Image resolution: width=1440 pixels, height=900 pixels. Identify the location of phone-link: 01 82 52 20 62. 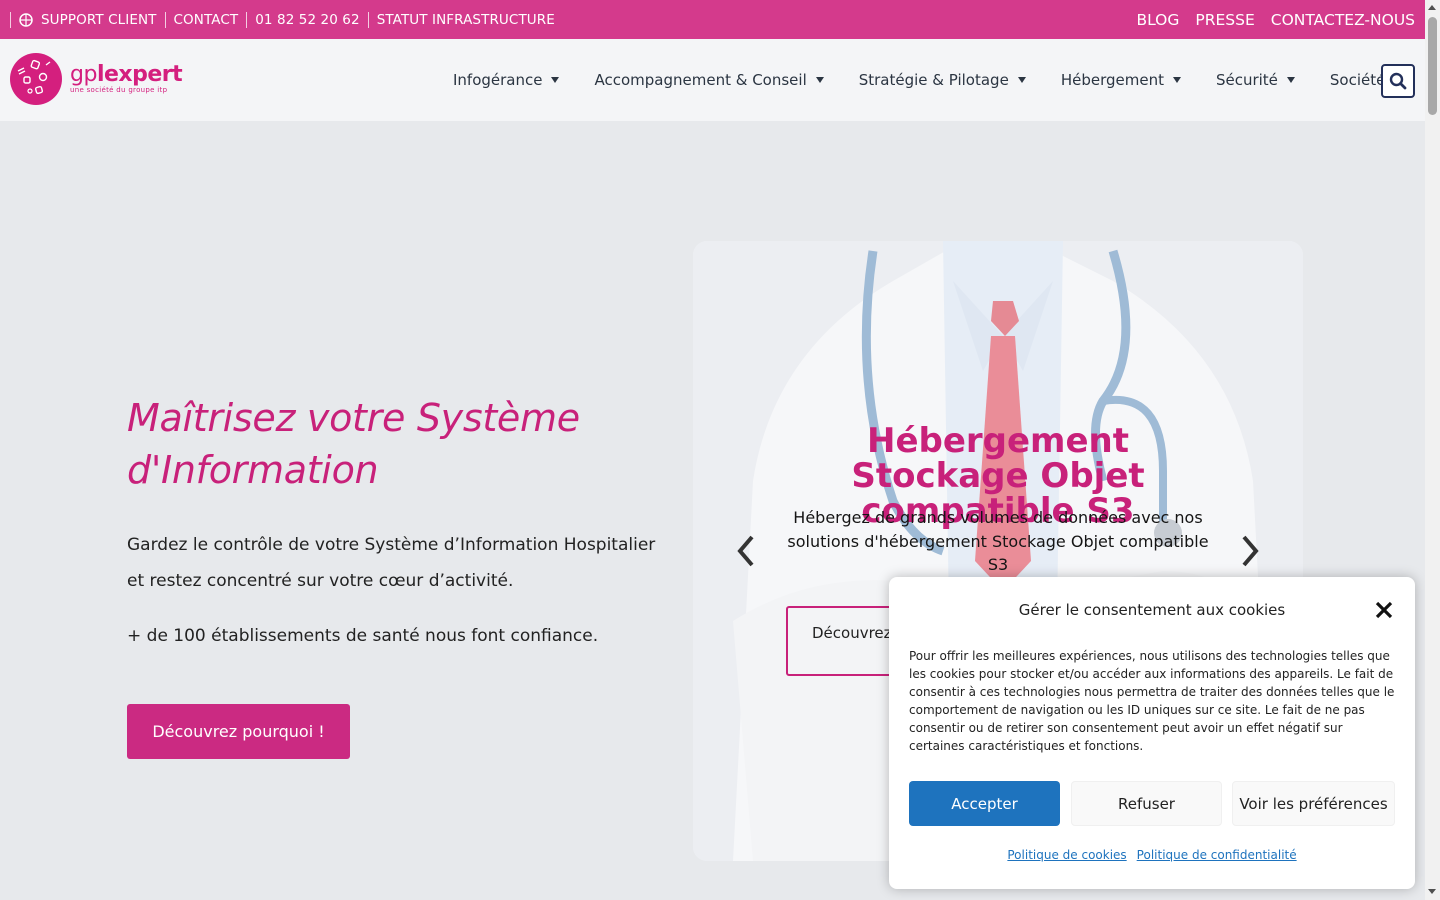
(306, 19).